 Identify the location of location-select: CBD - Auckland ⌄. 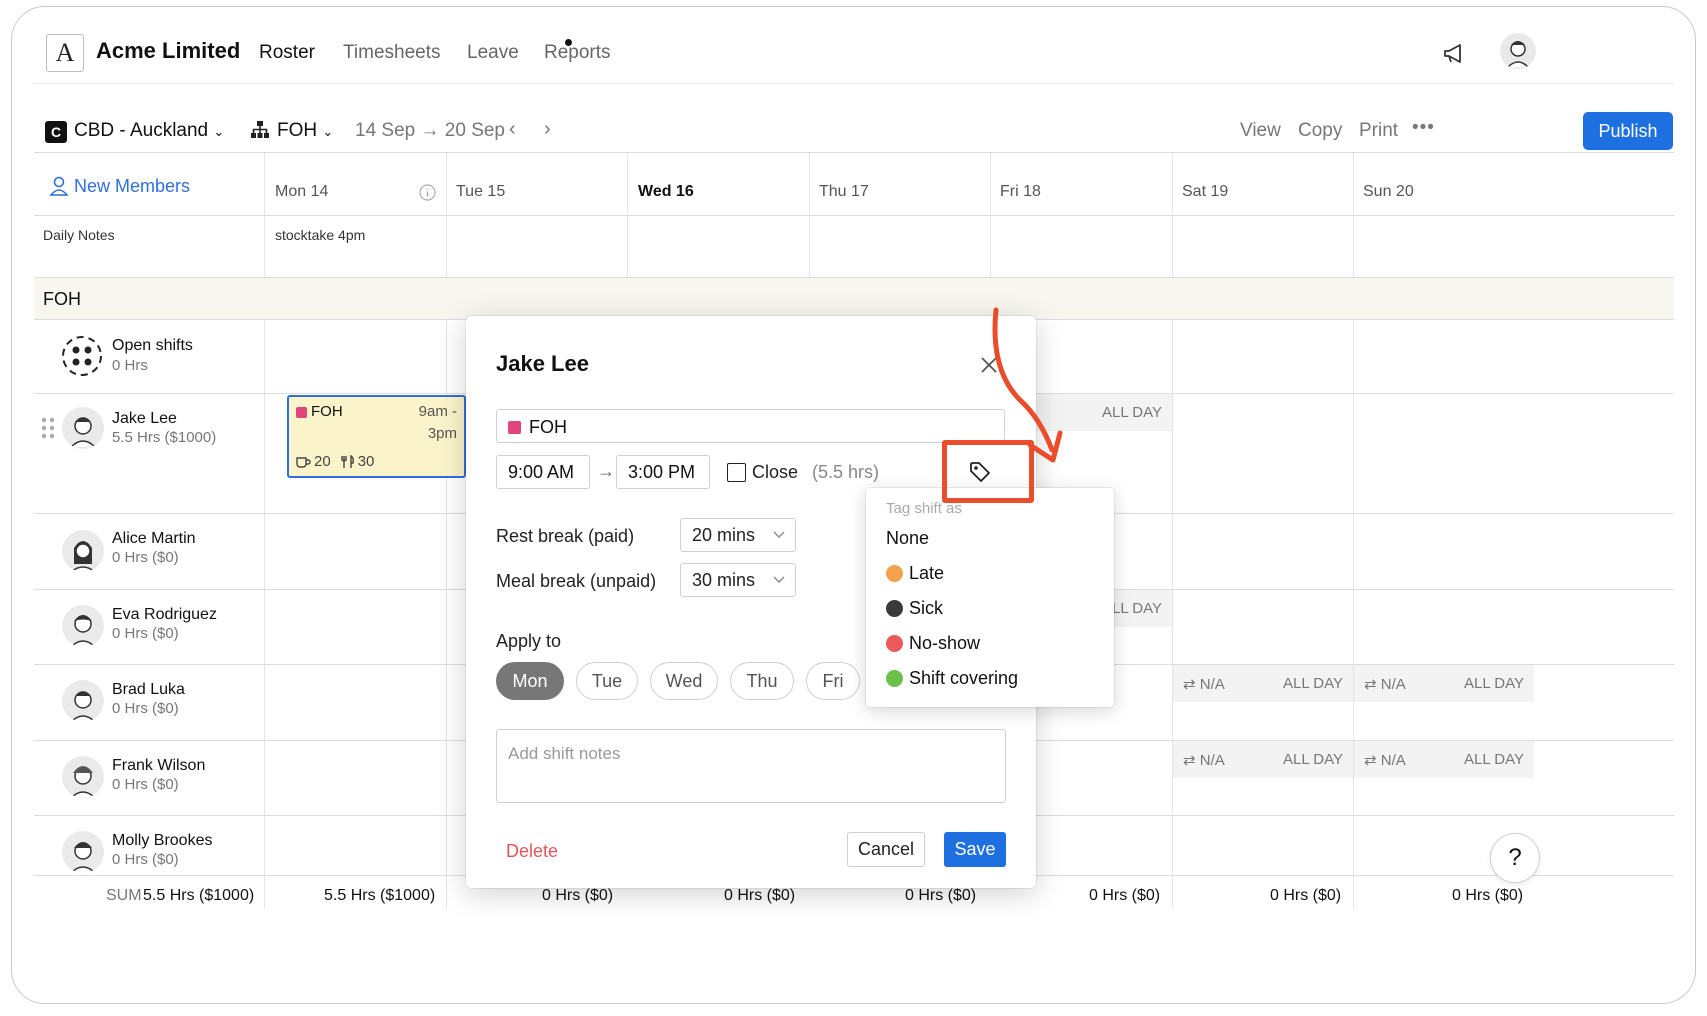
(149, 131).